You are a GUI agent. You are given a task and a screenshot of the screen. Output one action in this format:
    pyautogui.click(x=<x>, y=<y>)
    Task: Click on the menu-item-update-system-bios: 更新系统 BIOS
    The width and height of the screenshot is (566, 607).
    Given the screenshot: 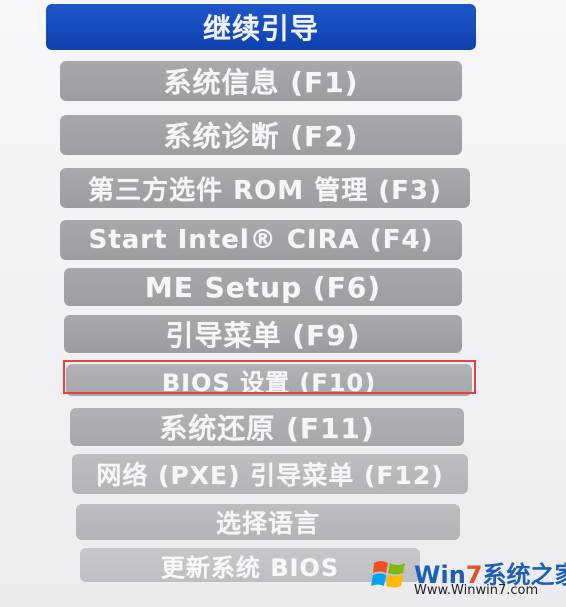 What is the action you would take?
    pyautogui.click(x=250, y=565)
    